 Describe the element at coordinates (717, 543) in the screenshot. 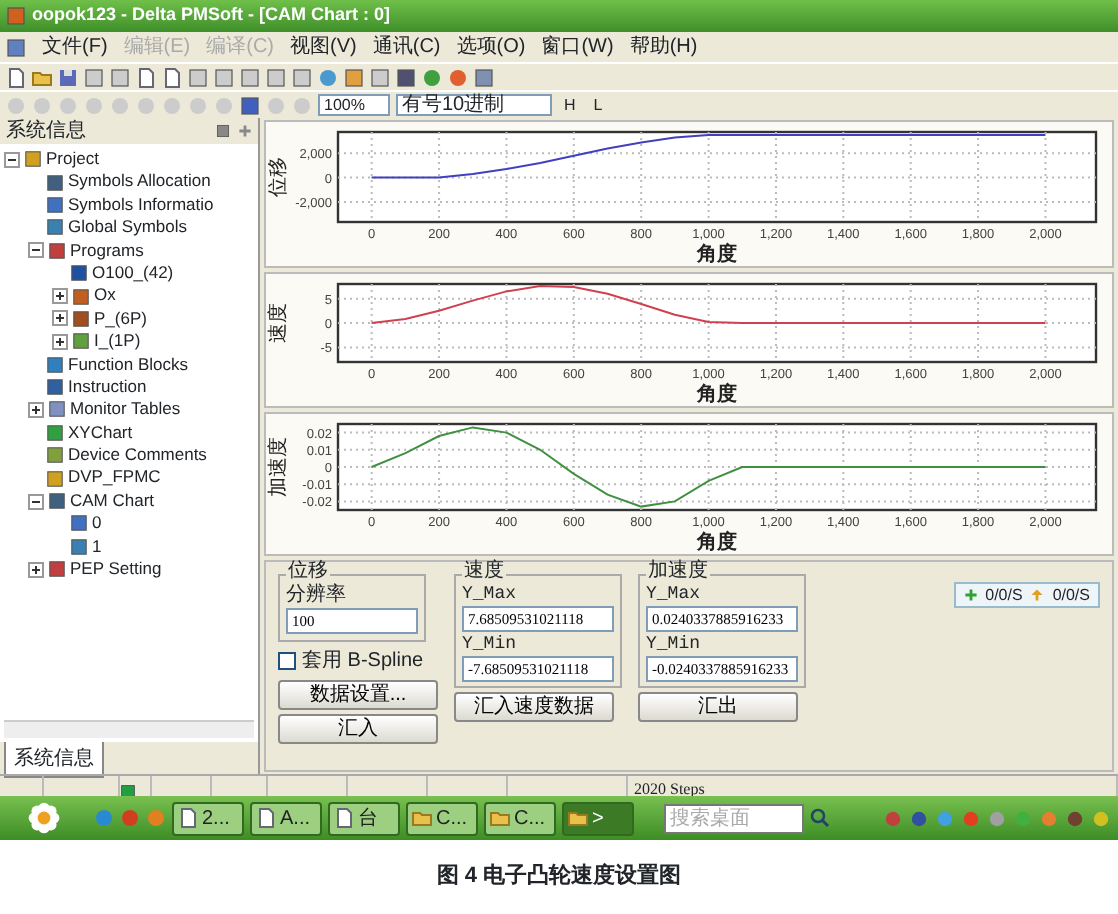

I see `axis-label: 角度` at that location.